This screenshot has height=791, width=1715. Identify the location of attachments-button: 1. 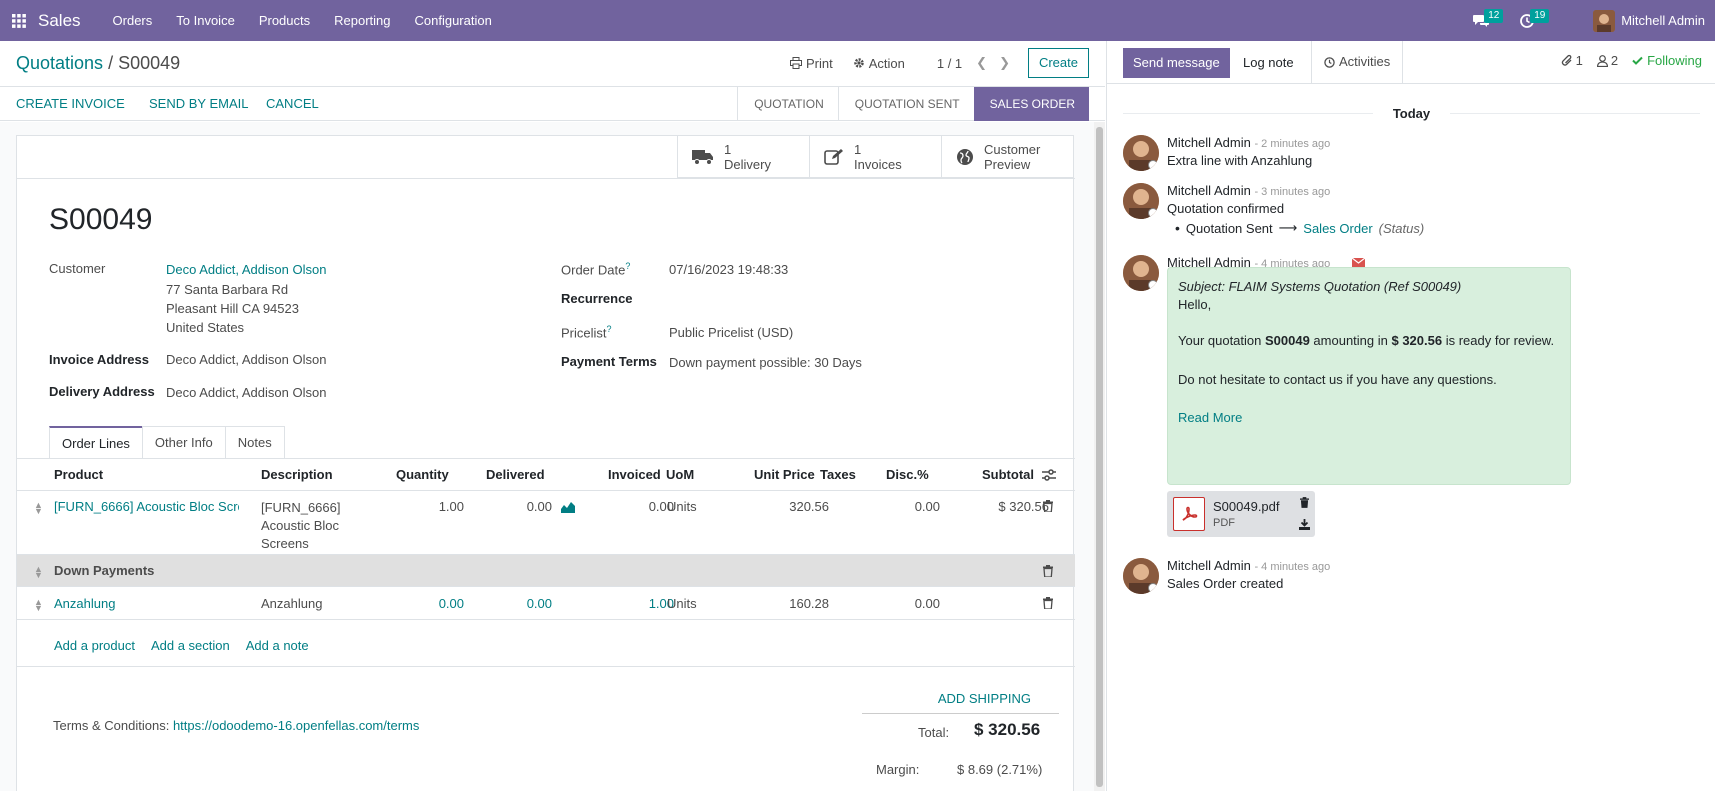
(1572, 60).